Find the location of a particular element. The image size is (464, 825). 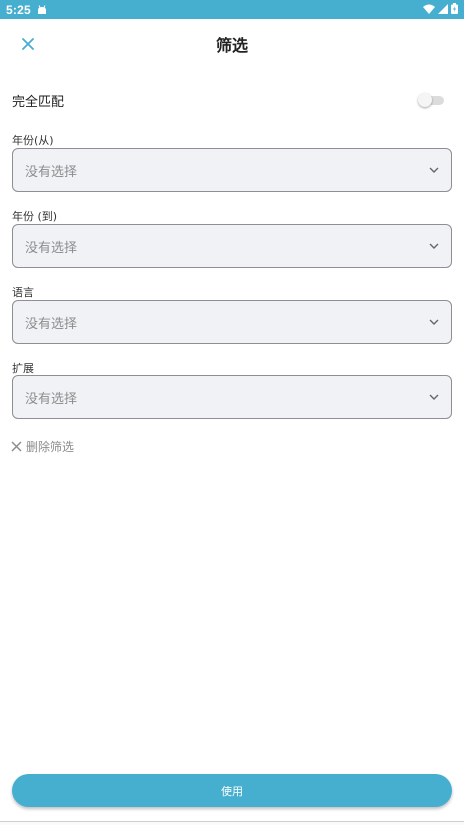

year-from-select: 没有选择 is located at coordinates (232, 170).